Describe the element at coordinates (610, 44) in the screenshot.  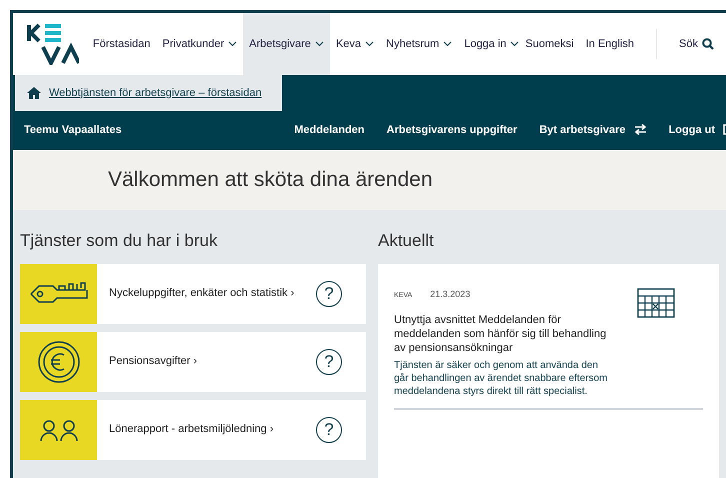
I see `language-link: In English` at that location.